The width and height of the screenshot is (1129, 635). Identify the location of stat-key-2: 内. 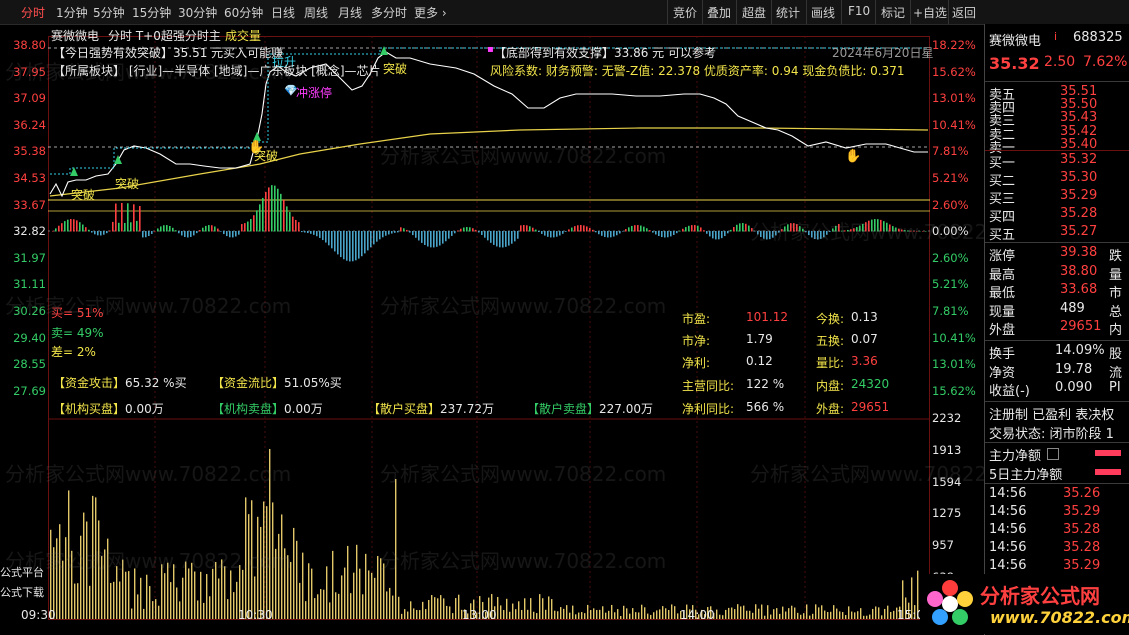
(1115, 328).